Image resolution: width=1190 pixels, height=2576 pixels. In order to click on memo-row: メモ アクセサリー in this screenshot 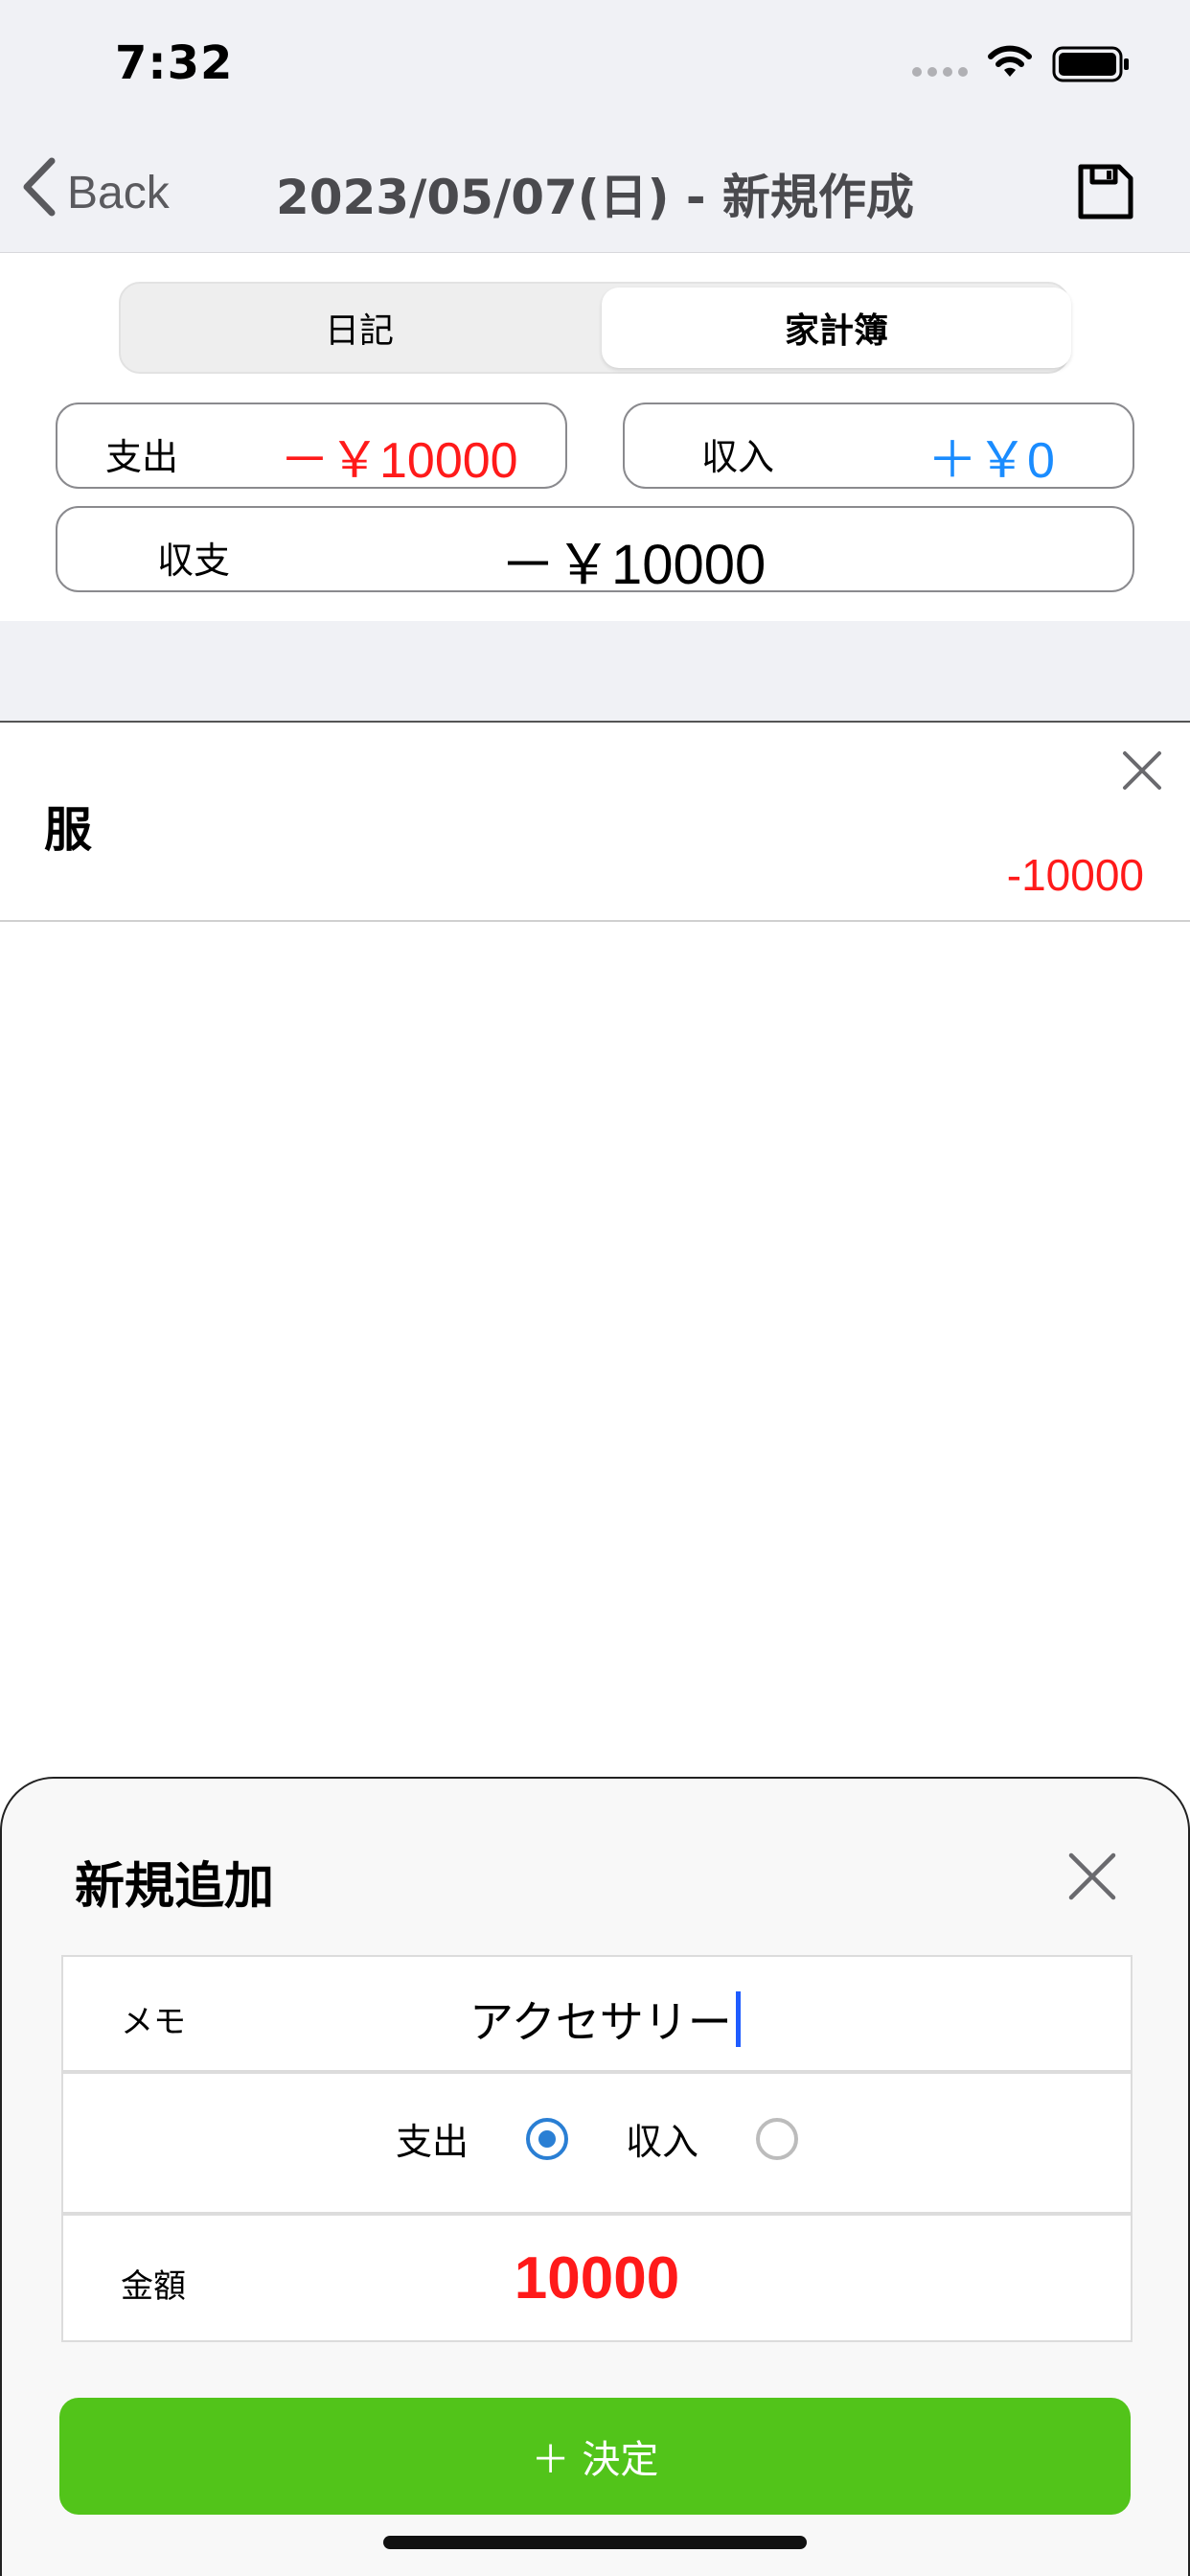, I will do `click(597, 2013)`.